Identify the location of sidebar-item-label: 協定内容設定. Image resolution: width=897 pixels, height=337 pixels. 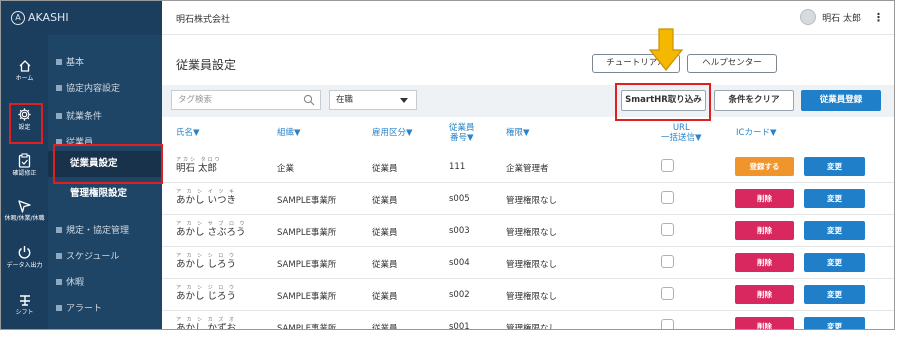
(93, 89).